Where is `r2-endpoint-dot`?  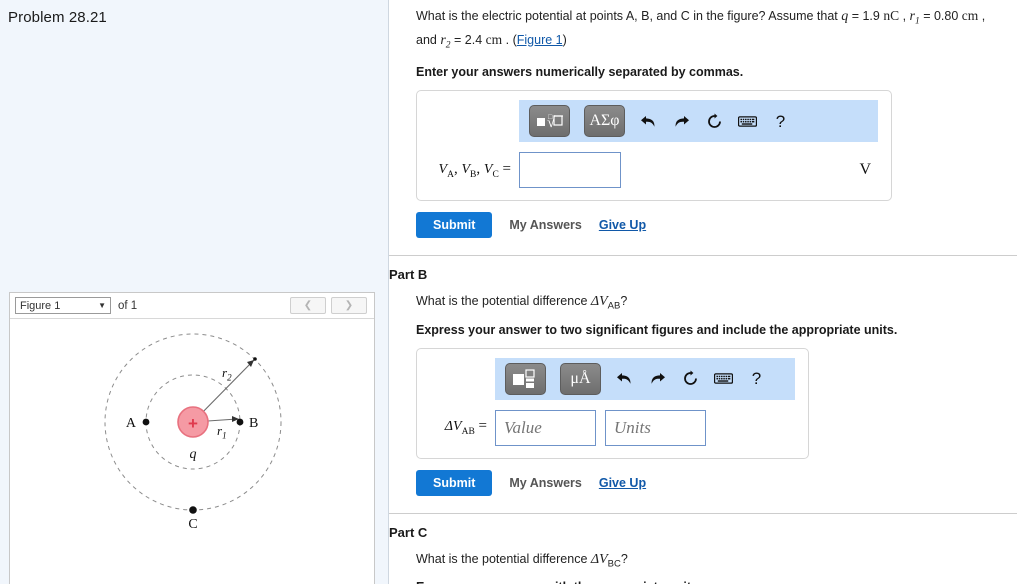 r2-endpoint-dot is located at coordinates (255, 359).